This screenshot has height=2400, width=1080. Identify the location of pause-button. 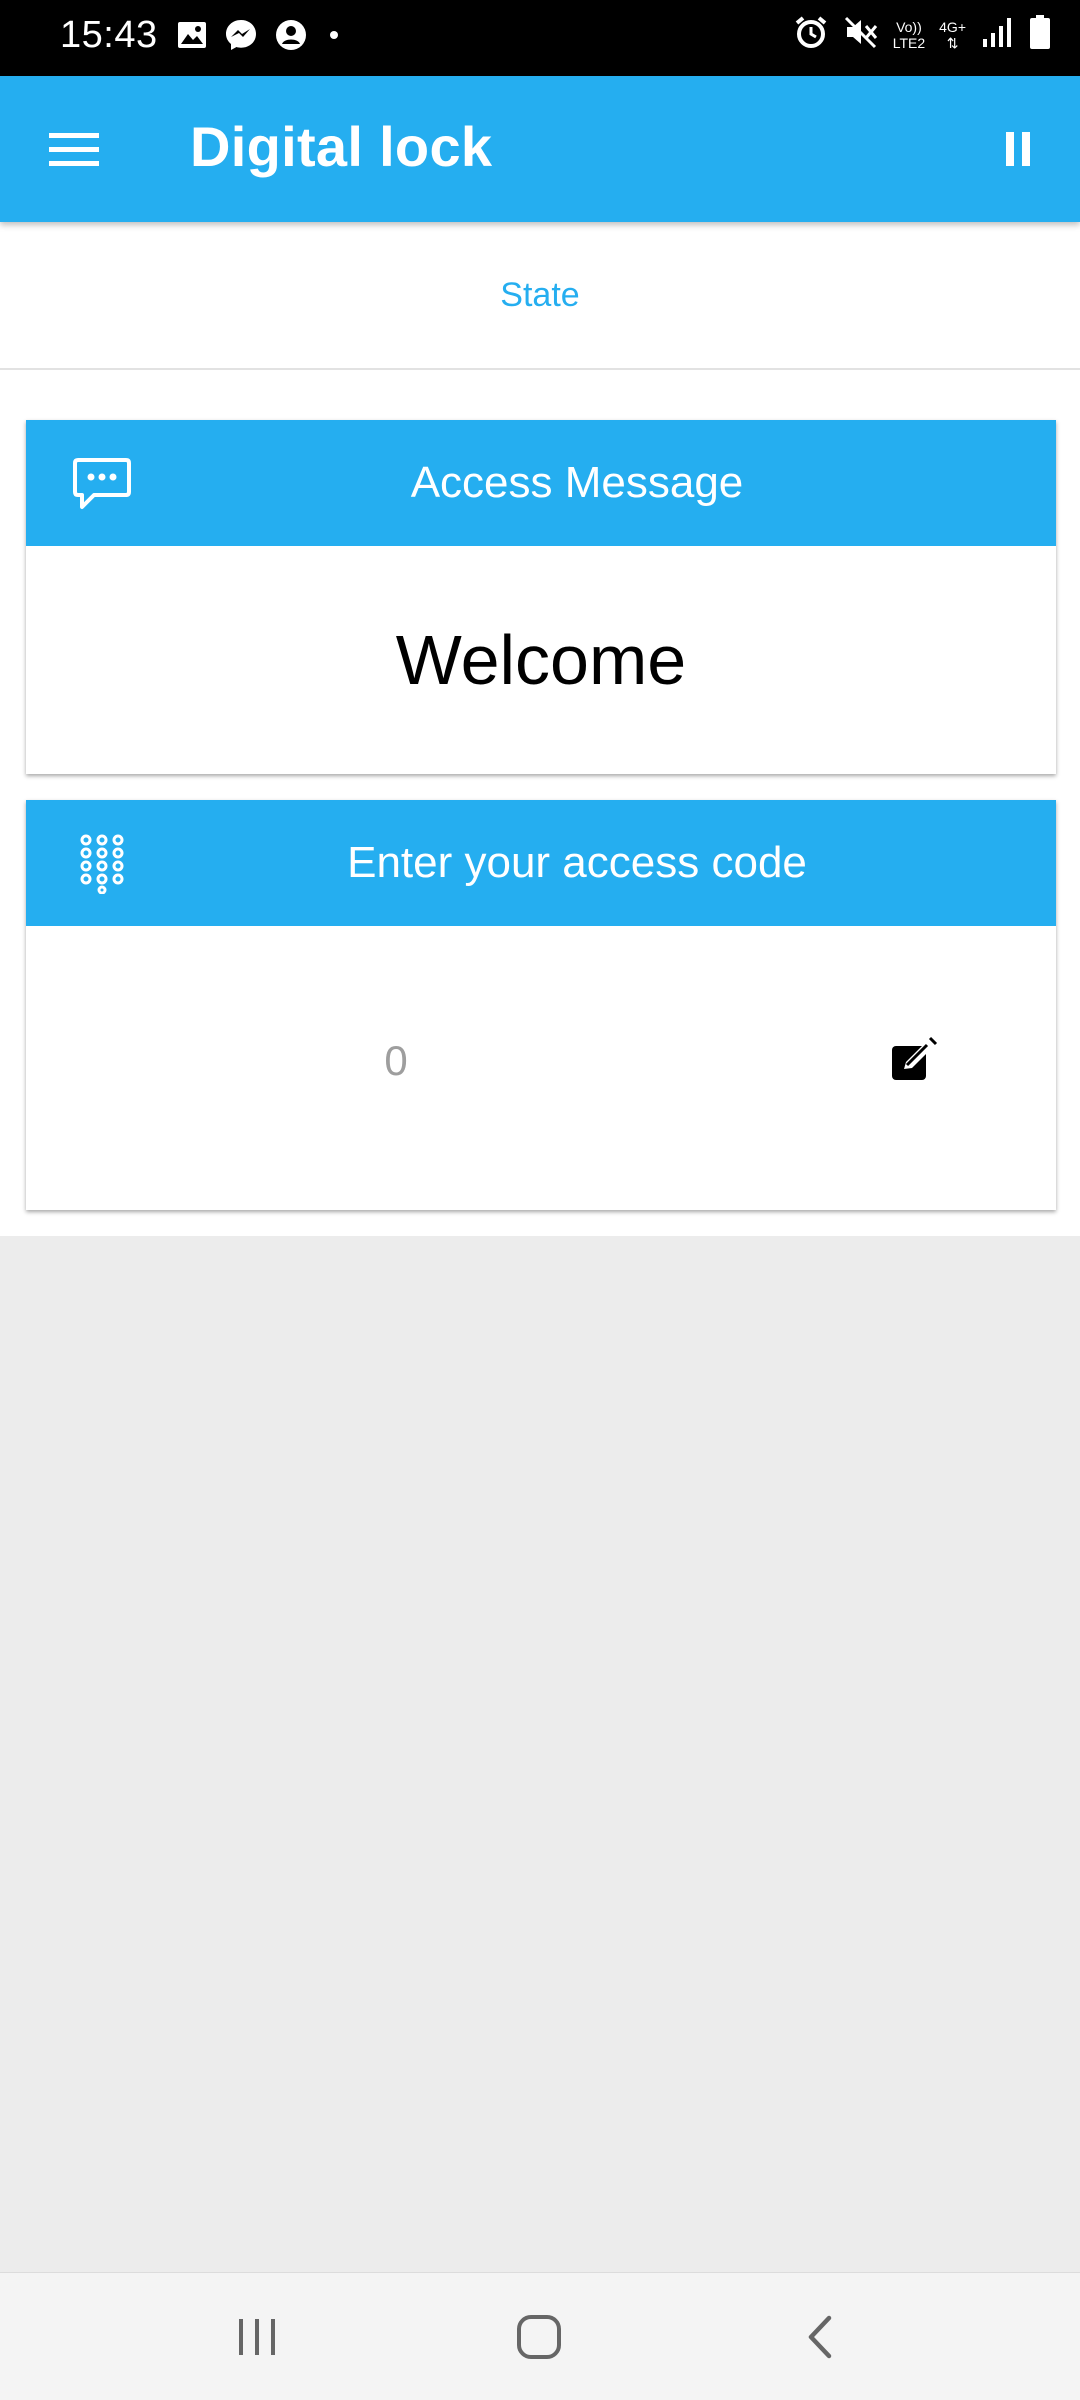
(1018, 149).